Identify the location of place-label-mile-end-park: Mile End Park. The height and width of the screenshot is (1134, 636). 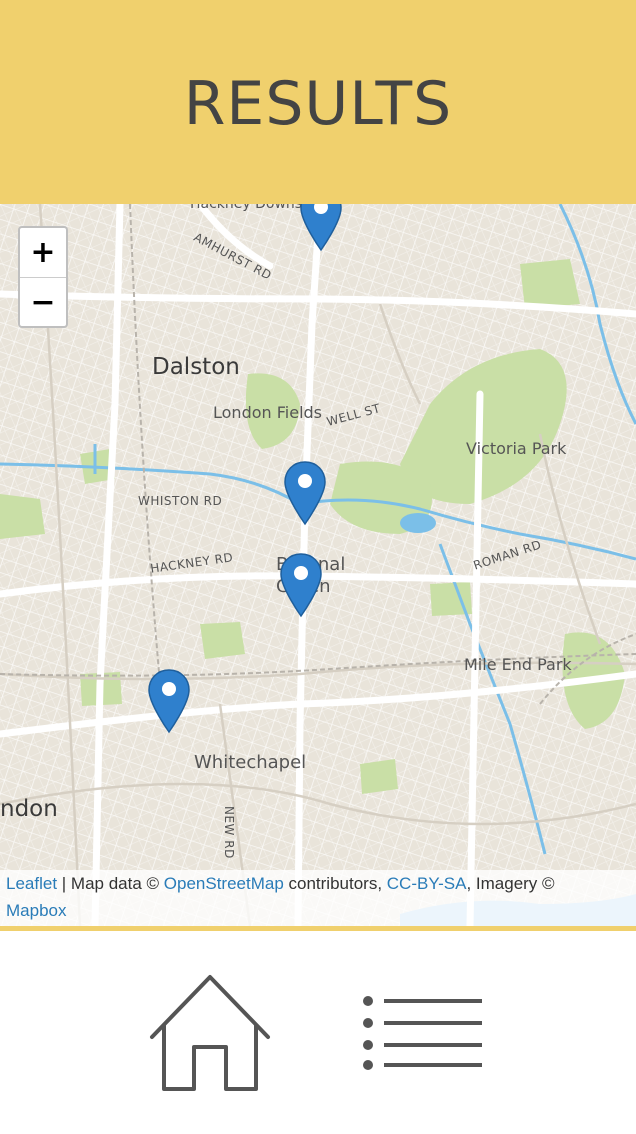
(518, 664).